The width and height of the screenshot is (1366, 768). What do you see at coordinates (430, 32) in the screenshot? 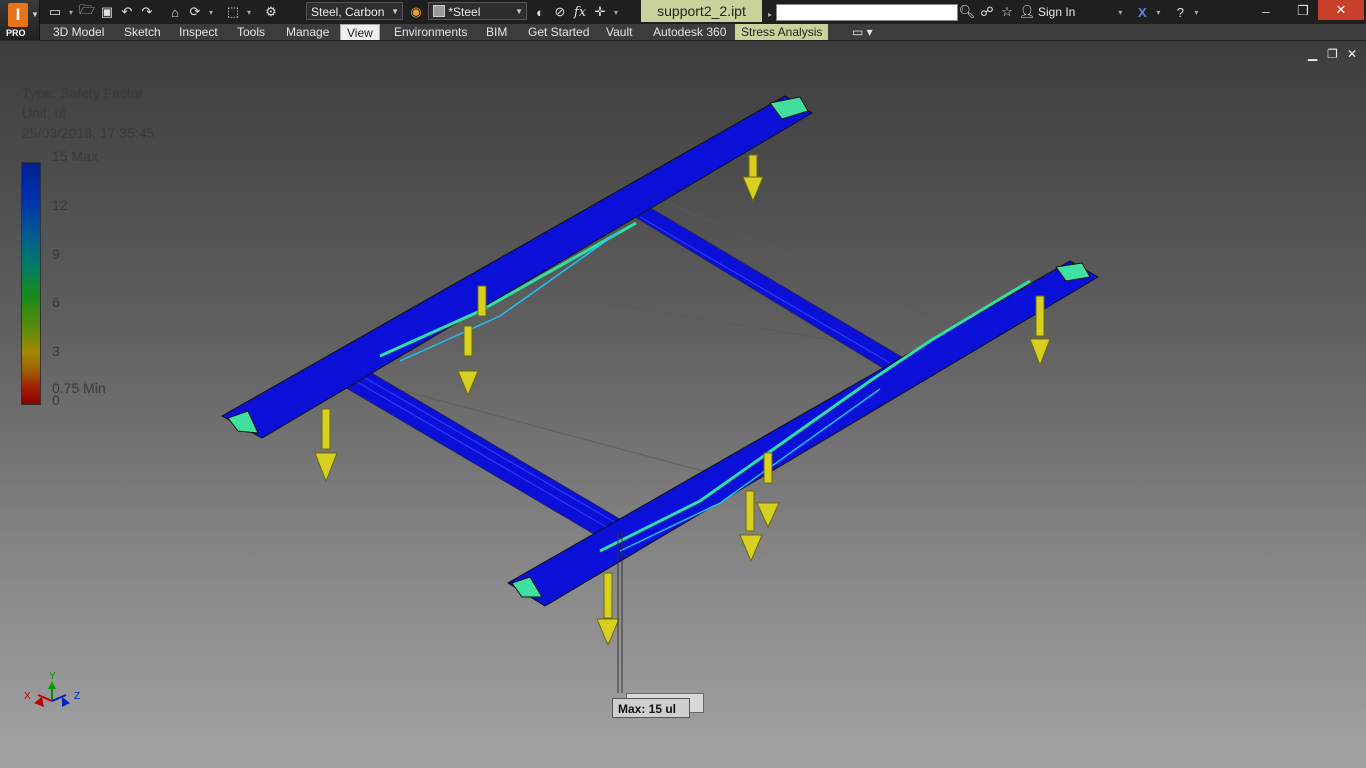
I see `tab-environments: Environments` at bounding box center [430, 32].